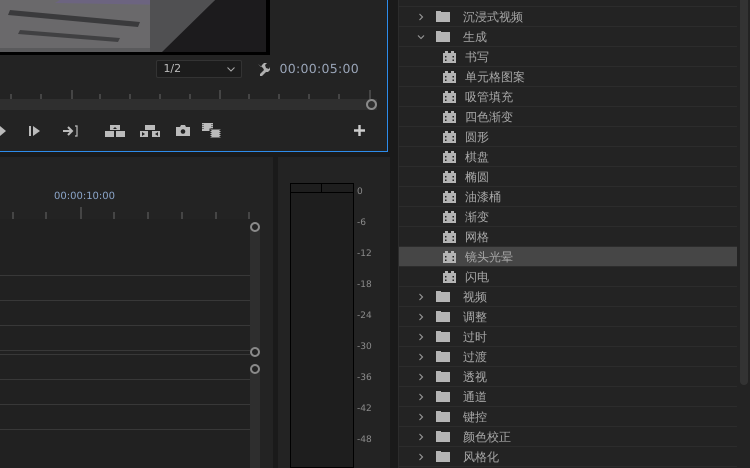 This screenshot has width=750, height=468. Describe the element at coordinates (364, 347) in the screenshot. I see `meter-scale-label: -30` at that location.